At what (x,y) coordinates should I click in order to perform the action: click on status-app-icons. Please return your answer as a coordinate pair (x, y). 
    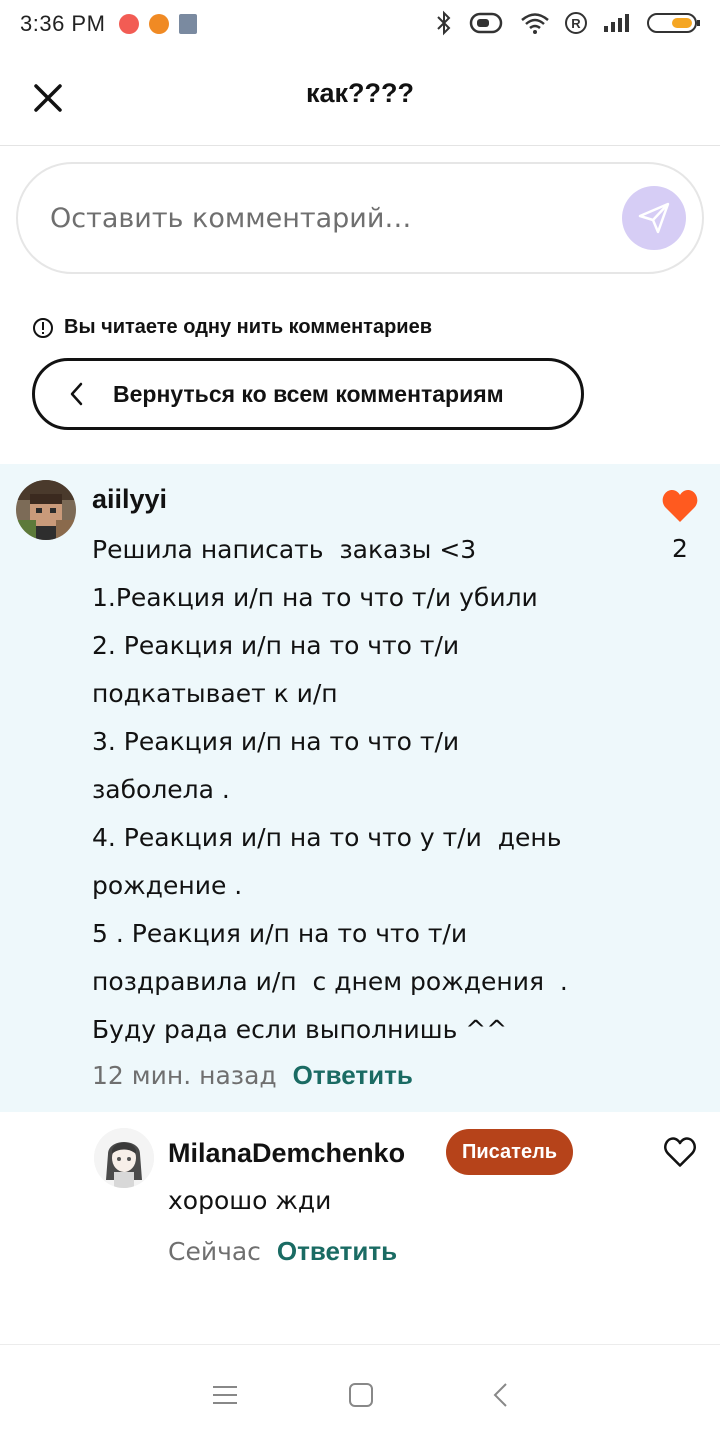
    Looking at the image, I should click on (158, 24).